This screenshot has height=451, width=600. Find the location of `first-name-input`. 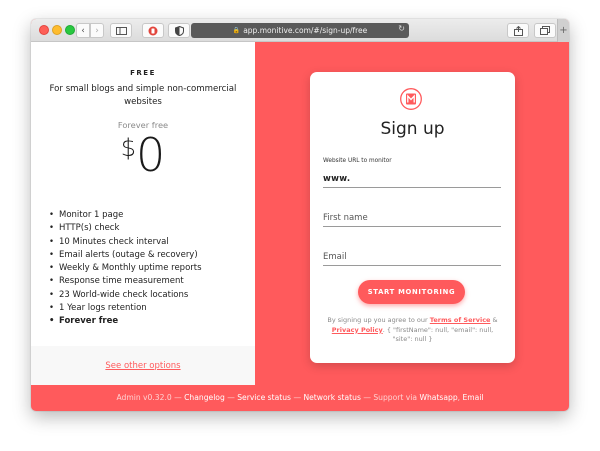

first-name-input is located at coordinates (412, 218).